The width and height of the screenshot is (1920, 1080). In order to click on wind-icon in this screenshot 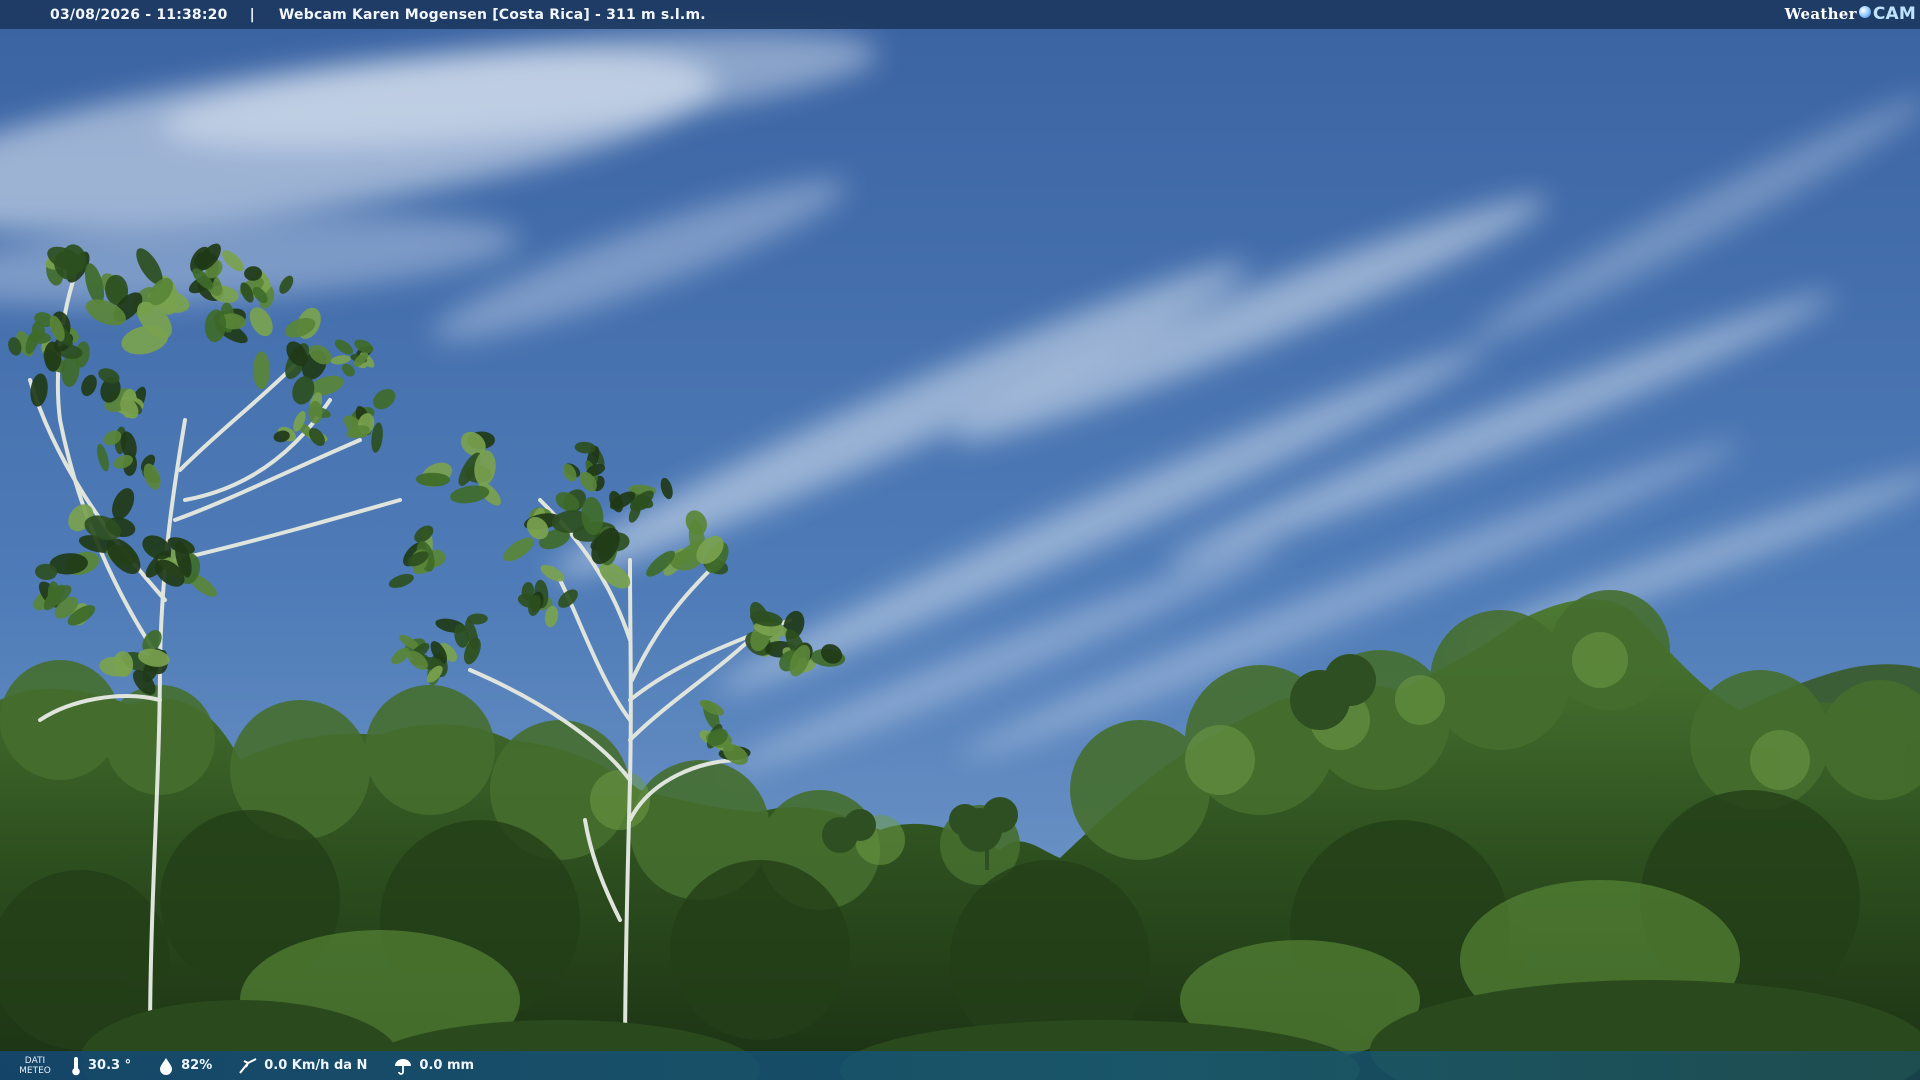, I will do `click(248, 1065)`.